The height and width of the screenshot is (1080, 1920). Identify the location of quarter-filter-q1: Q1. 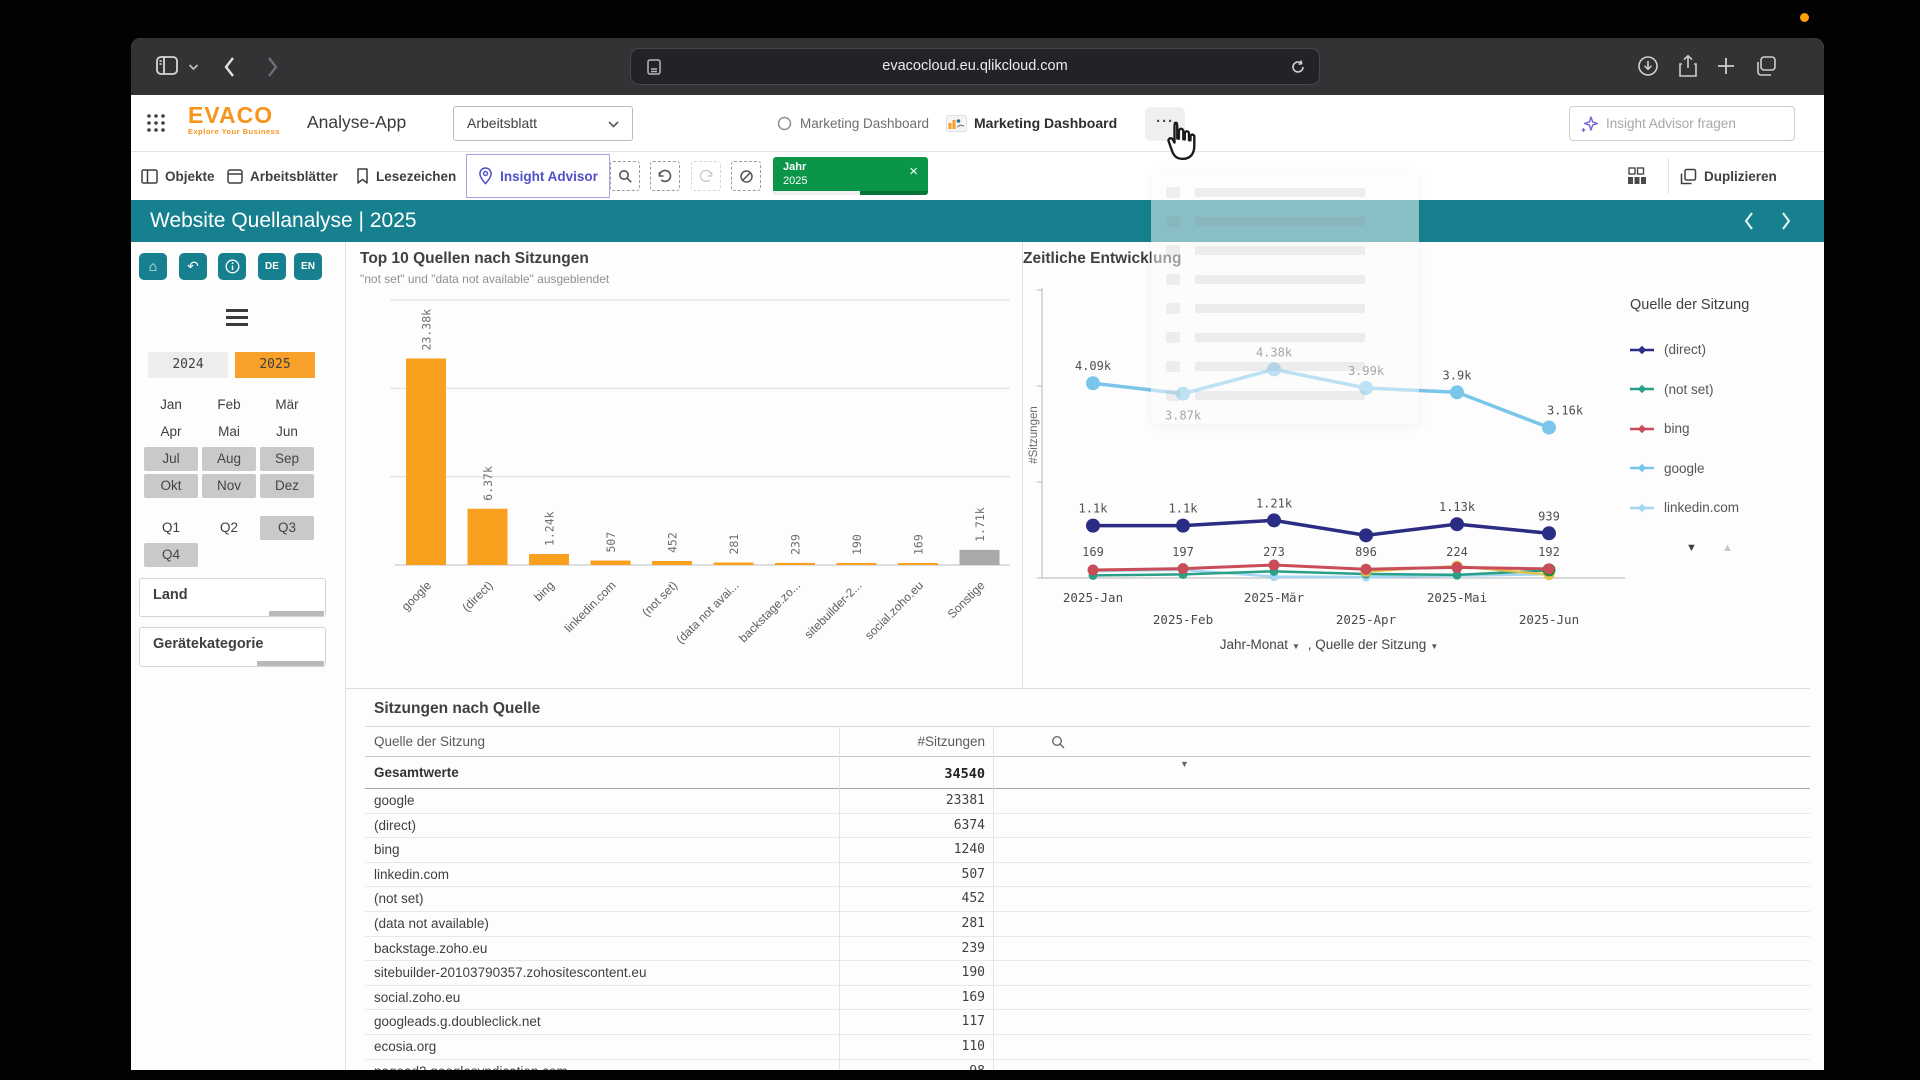
(171, 527).